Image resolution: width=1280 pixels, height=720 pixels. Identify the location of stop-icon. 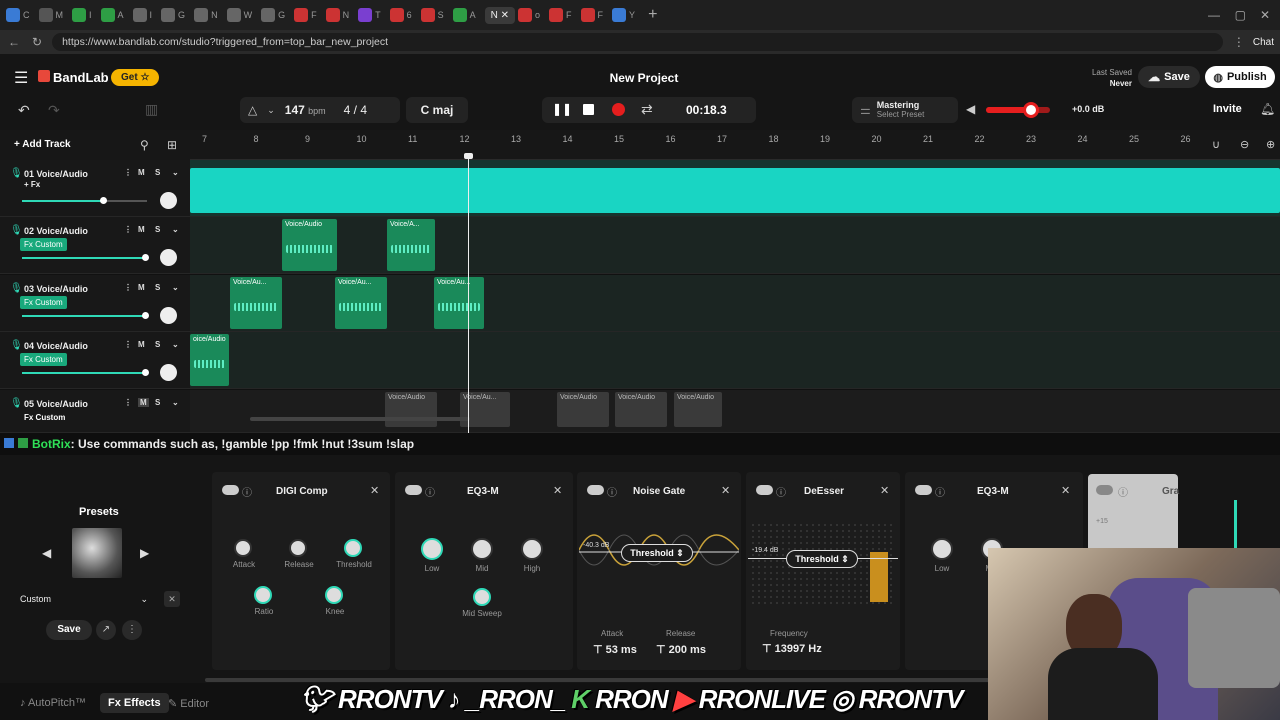
(588, 109).